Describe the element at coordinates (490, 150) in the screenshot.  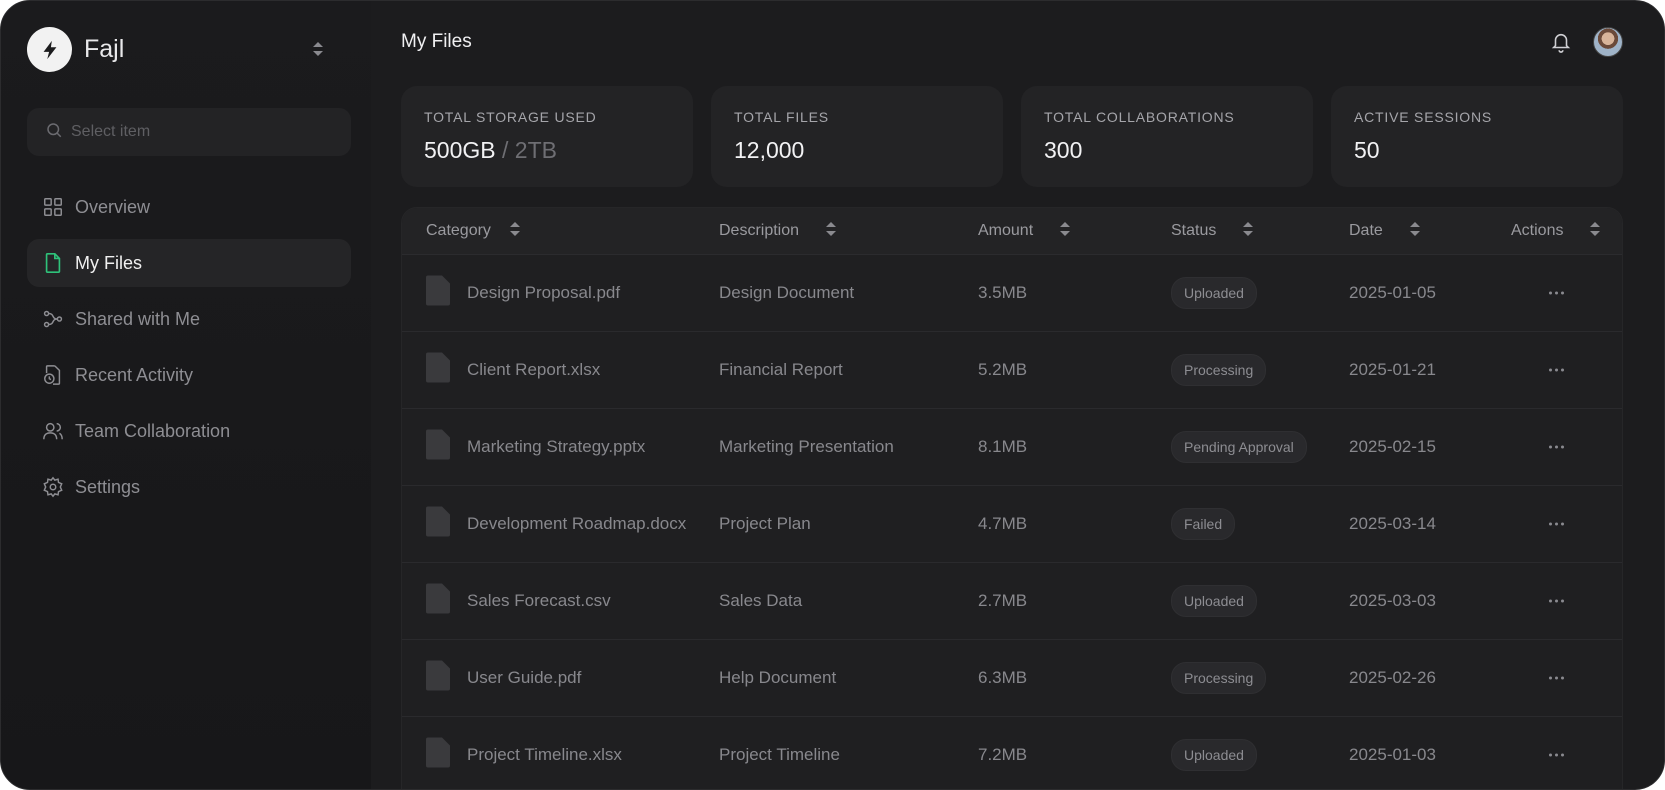
I see `stat-value: 500GB / 2TB` at that location.